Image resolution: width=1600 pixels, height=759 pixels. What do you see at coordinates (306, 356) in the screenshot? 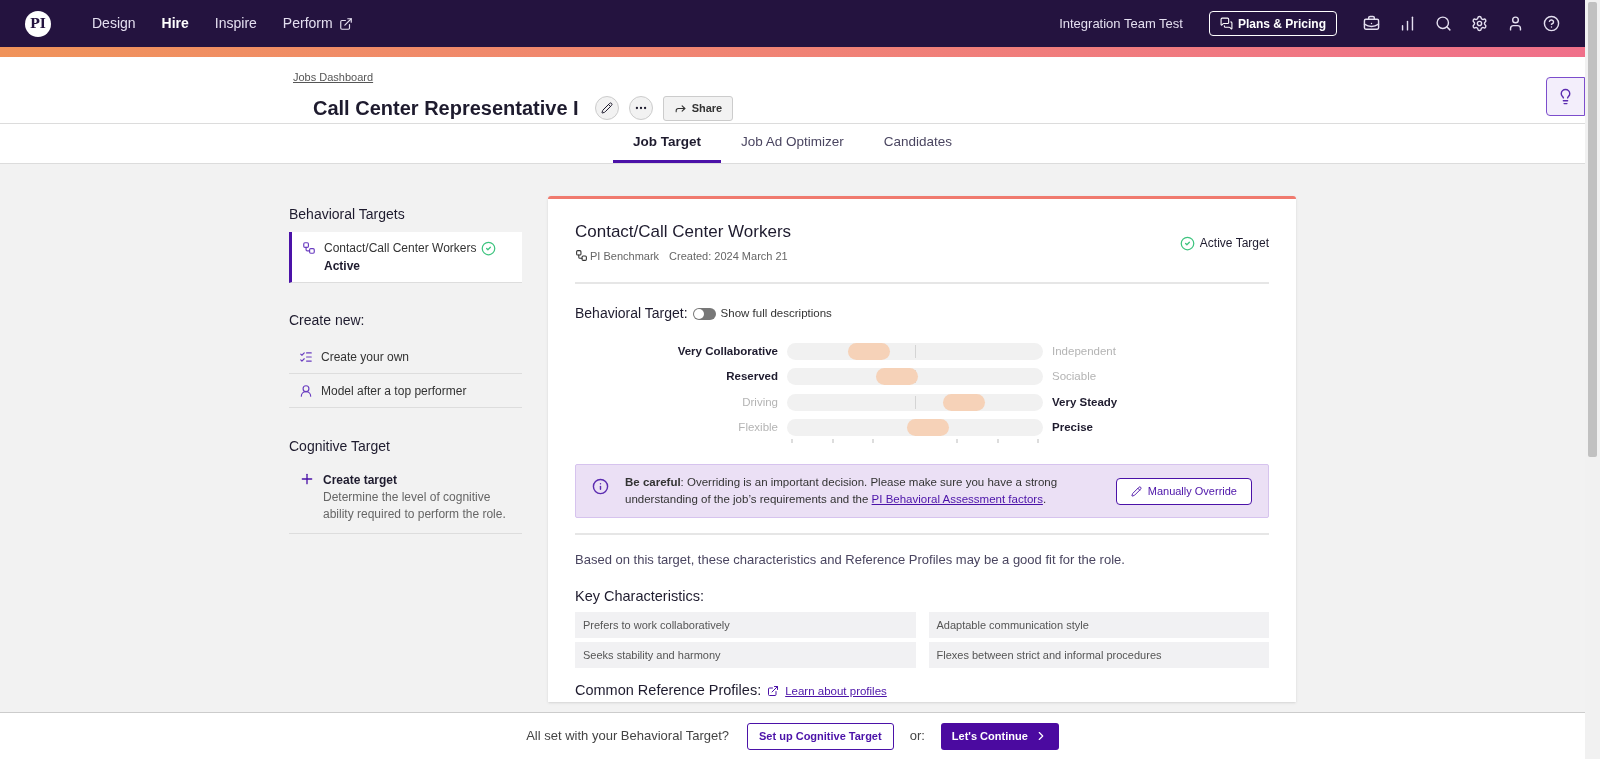
I see `checklist-icon` at bounding box center [306, 356].